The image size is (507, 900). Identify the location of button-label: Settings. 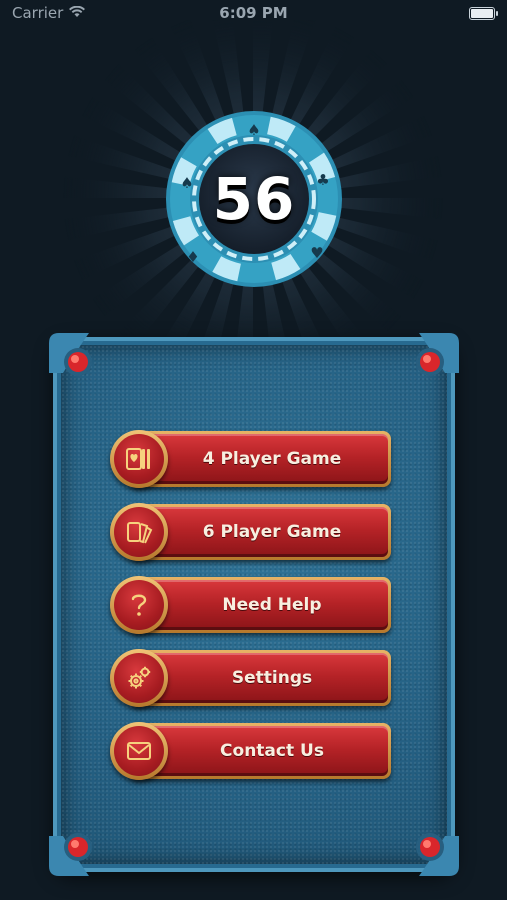
(272, 678).